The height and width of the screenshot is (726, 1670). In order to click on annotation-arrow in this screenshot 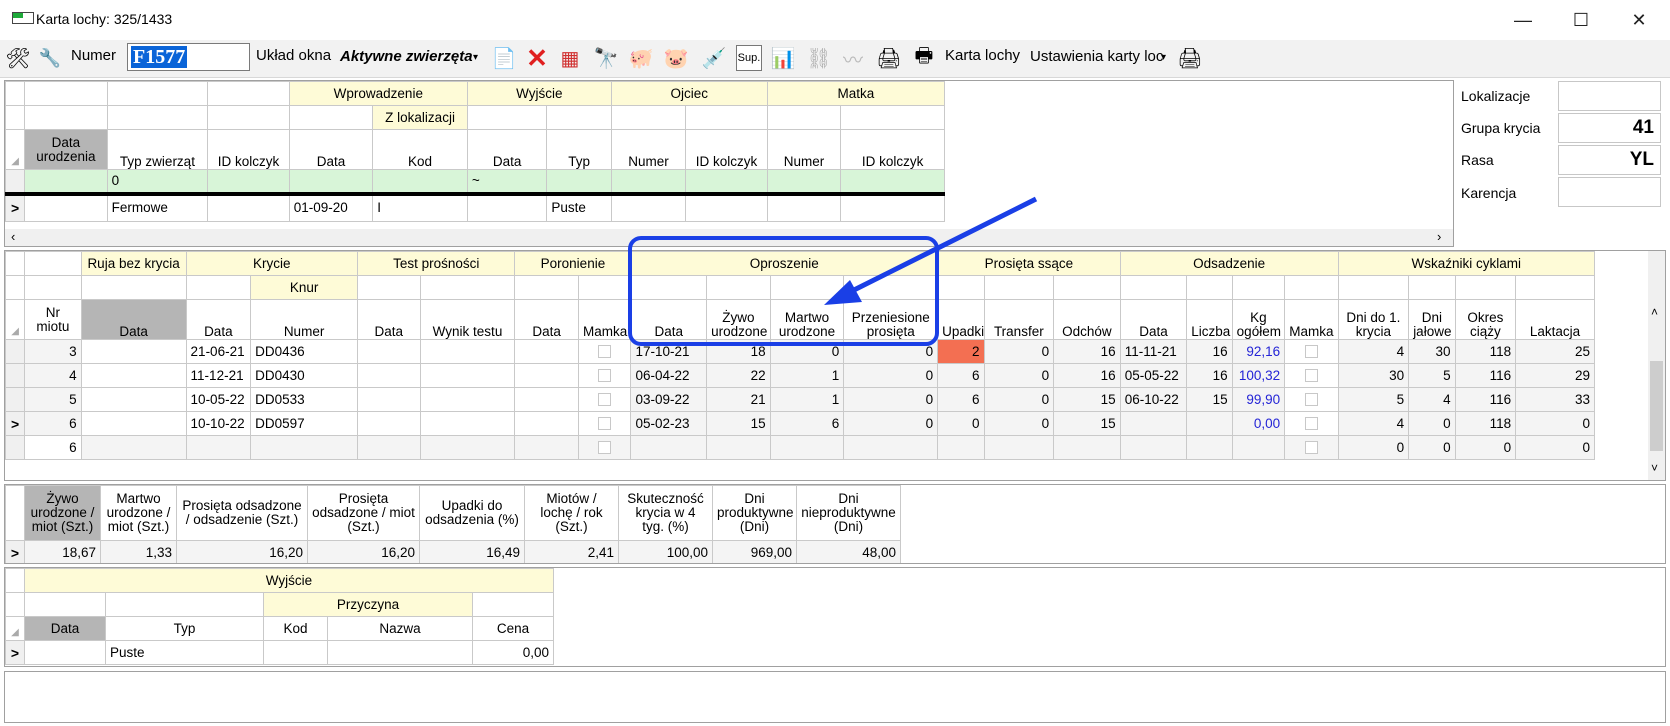, I will do `click(943, 245)`.